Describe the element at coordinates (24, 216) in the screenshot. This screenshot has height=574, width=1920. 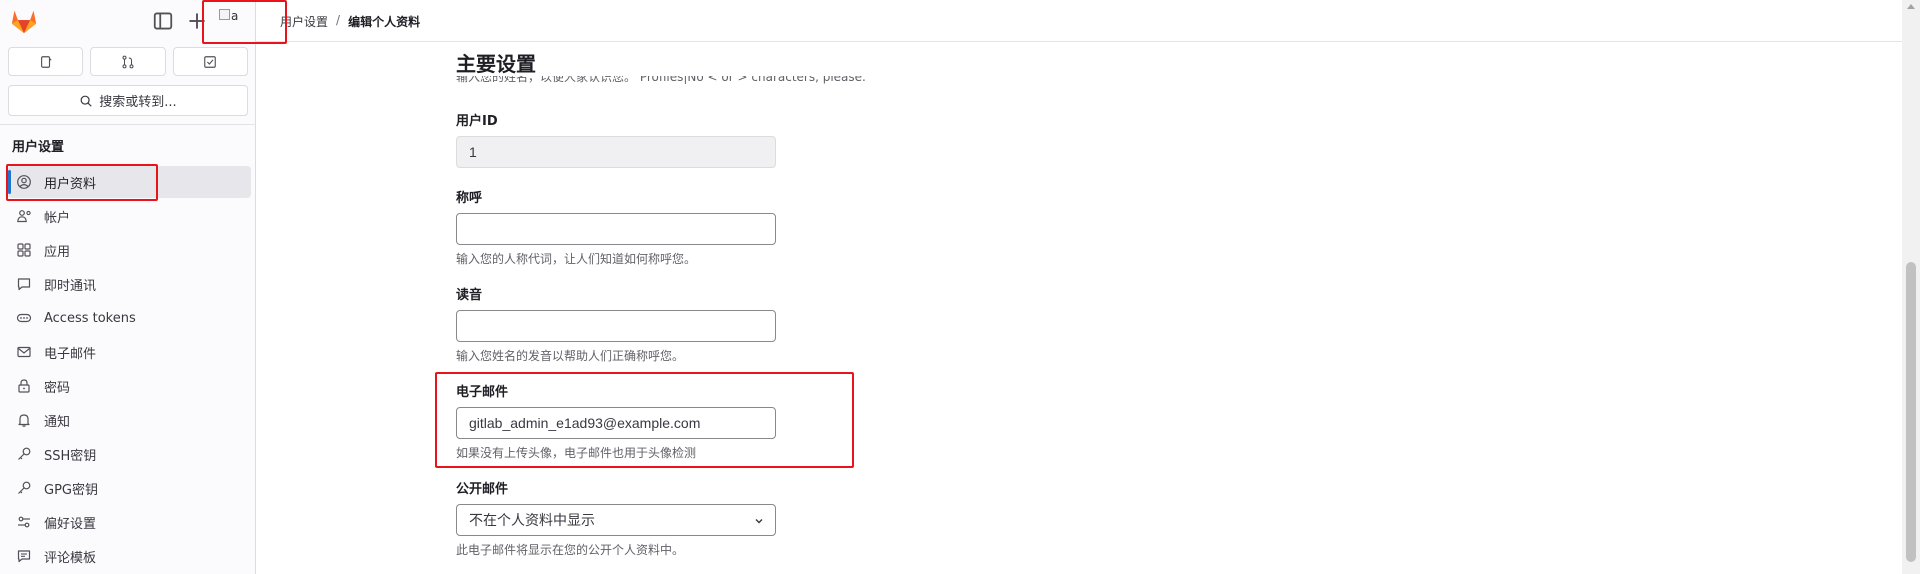
I see `account-icon` at that location.